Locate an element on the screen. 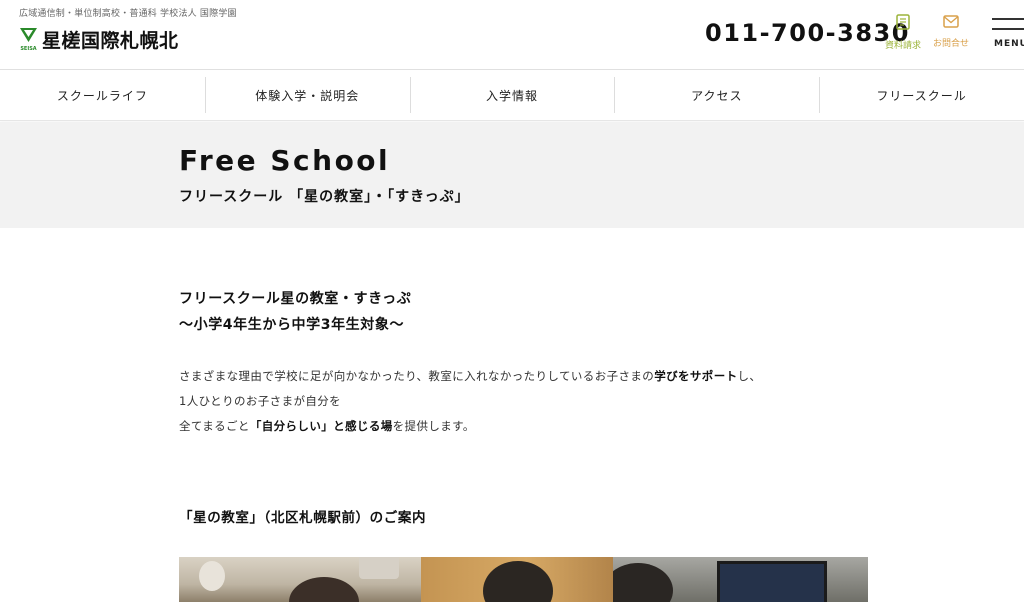 This screenshot has height=602, width=1024. intro-heading: フリースクール星の教室・すきっぷ 〜小学4年生から中学3年生対象〜 is located at coordinates (295, 312).